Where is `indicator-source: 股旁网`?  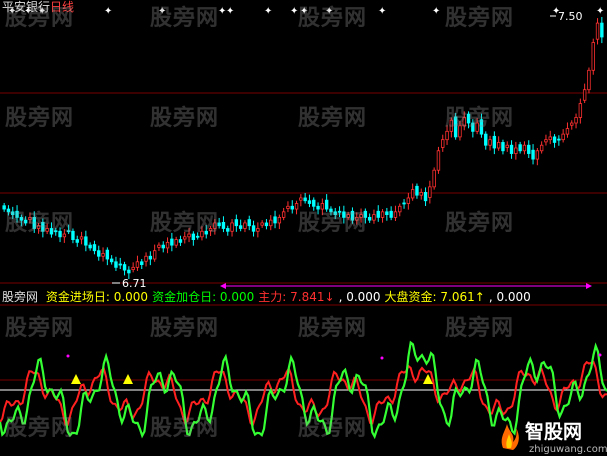
indicator-source: 股旁网 is located at coordinates (20, 297).